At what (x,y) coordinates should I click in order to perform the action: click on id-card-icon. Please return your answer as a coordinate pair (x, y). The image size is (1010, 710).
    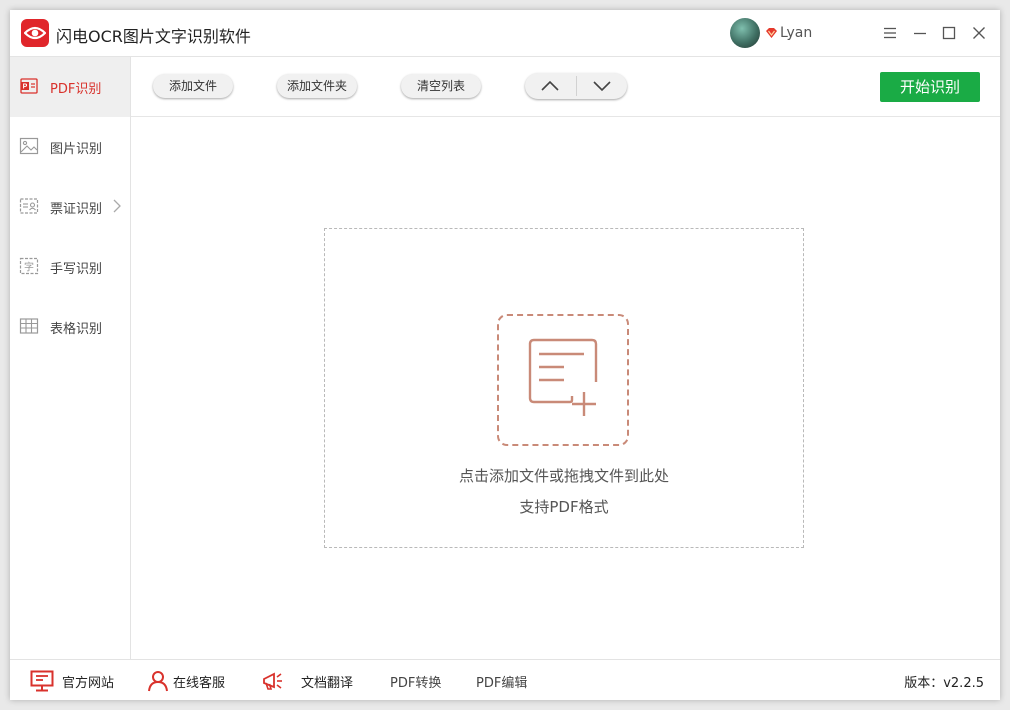
    Looking at the image, I should click on (29, 206).